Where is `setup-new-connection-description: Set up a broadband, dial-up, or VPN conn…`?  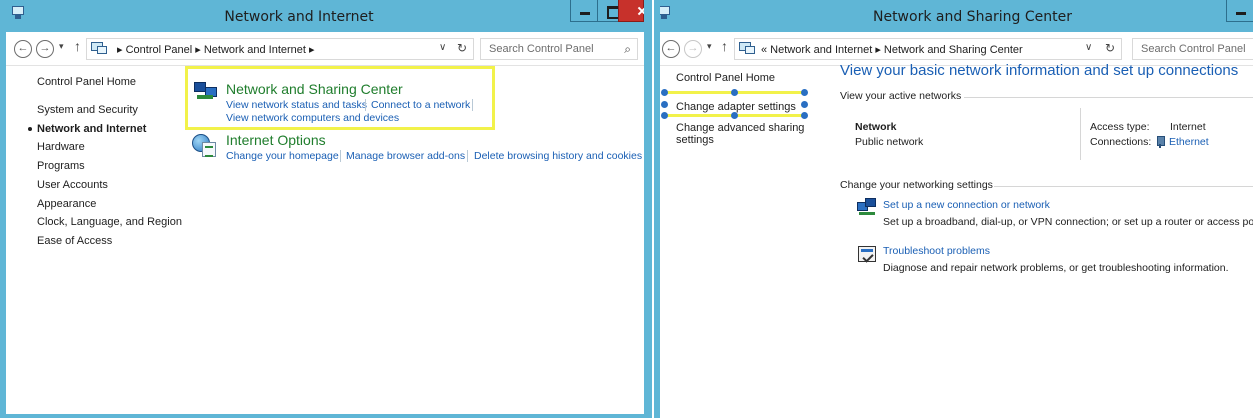 setup-new-connection-description: Set up a broadband, dial-up, or VPN conn… is located at coordinates (1068, 222).